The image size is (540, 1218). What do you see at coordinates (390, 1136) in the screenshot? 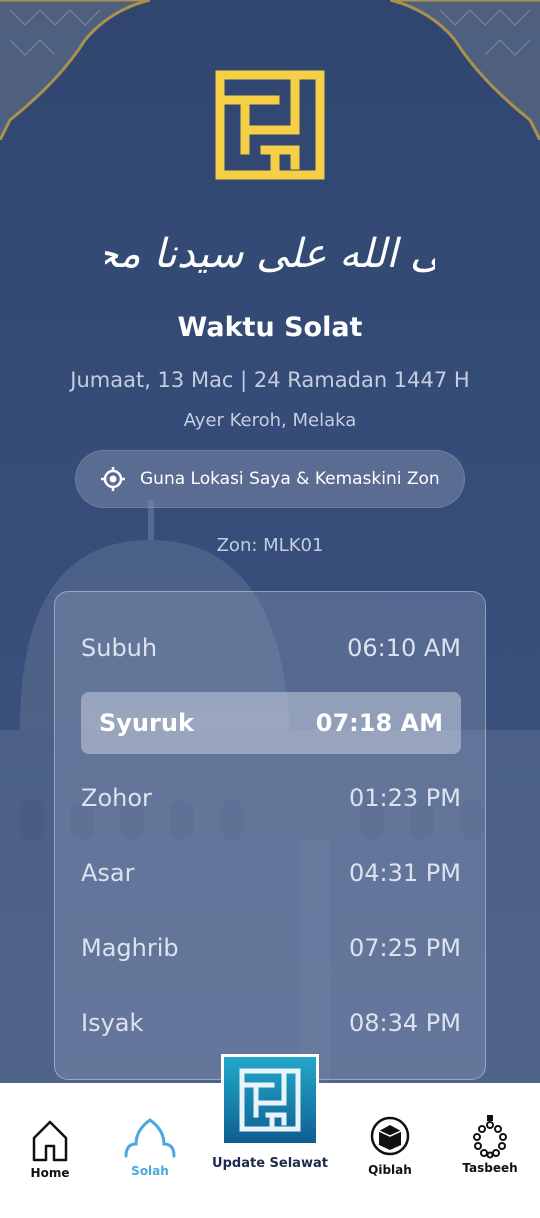
I see `kaaba-icon` at bounding box center [390, 1136].